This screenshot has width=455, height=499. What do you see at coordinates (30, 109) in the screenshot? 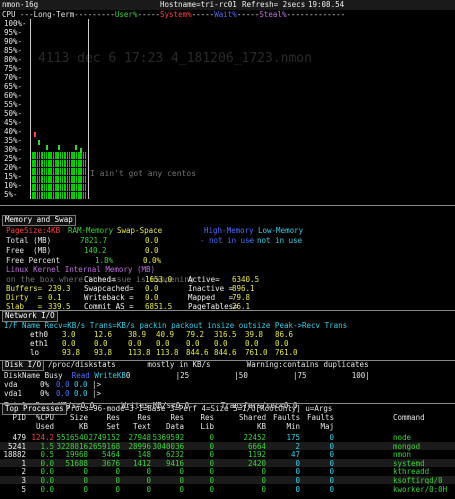
I see `cpu-axis-left` at bounding box center [30, 109].